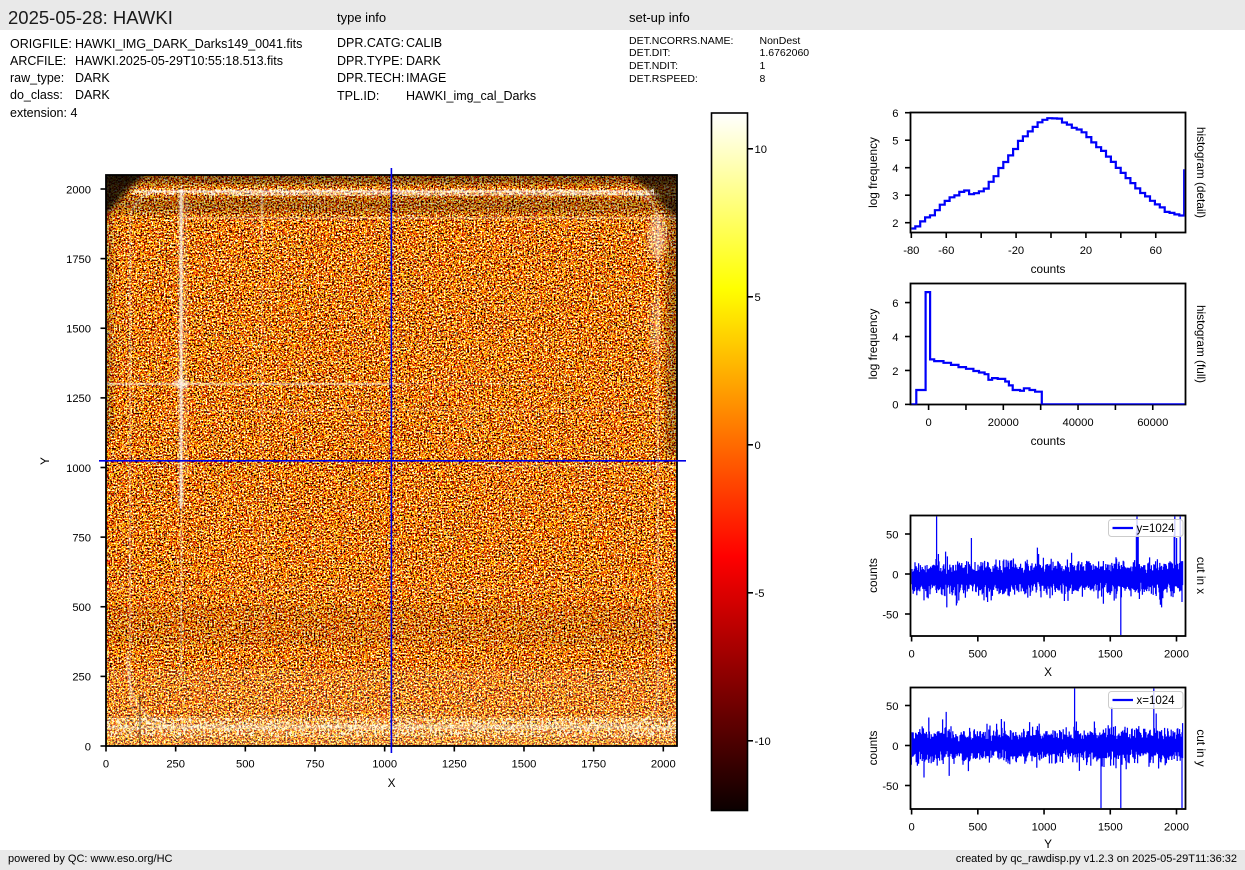 This screenshot has width=1245, height=870. What do you see at coordinates (1156, 251) in the screenshot?
I see `svg-text: 60` at bounding box center [1156, 251].